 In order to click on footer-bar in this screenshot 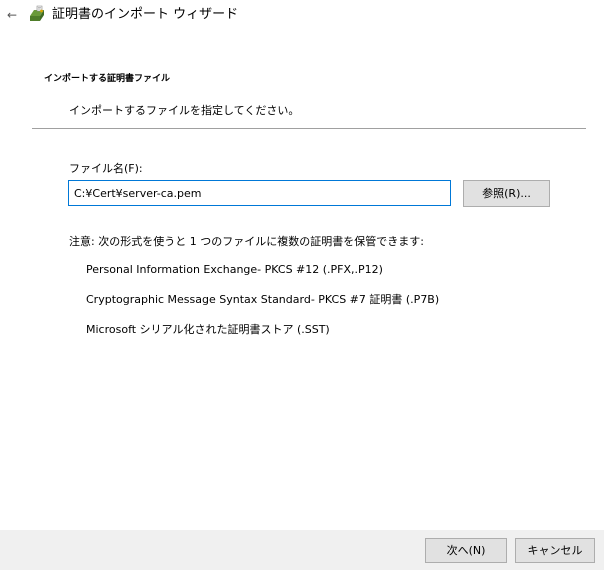, I will do `click(302, 550)`.